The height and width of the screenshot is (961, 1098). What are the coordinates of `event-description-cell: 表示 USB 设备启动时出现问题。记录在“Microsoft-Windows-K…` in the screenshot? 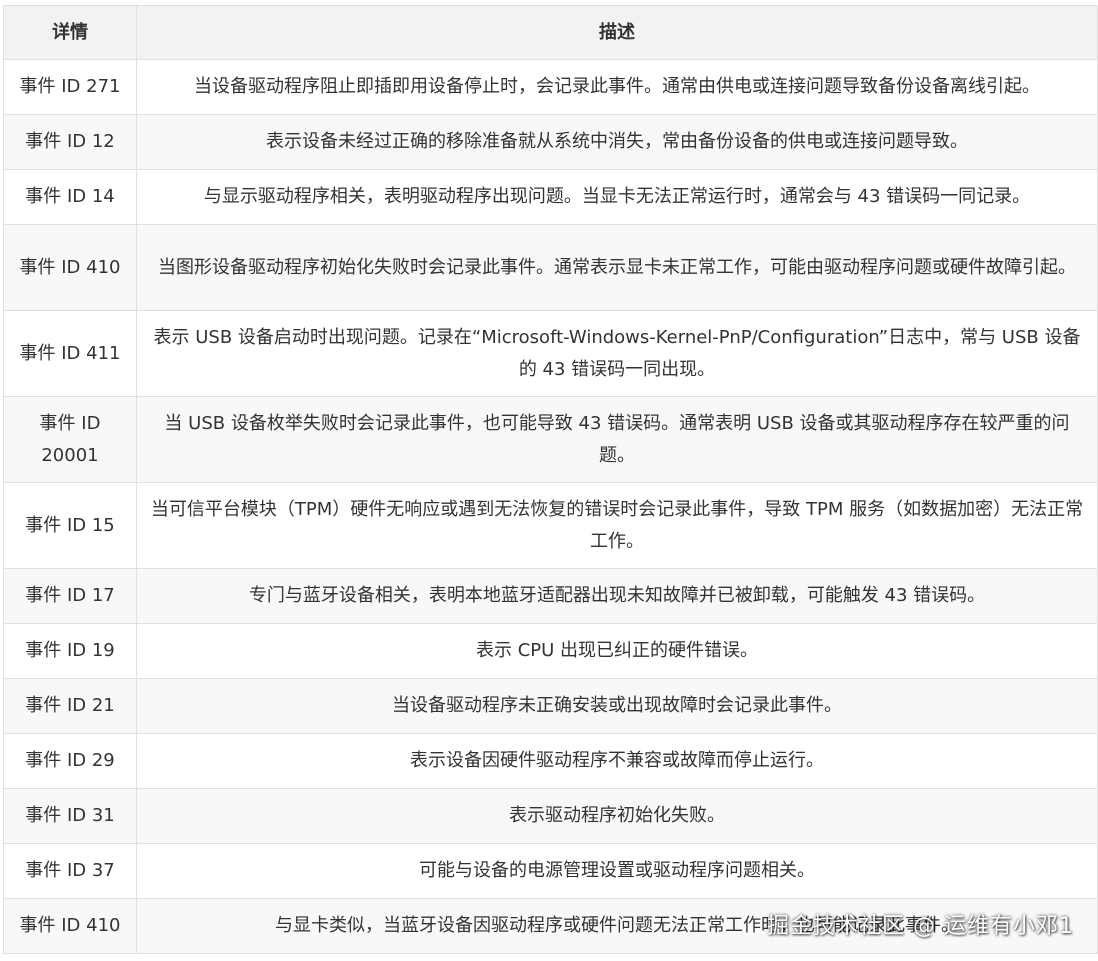 It's located at (617, 353).